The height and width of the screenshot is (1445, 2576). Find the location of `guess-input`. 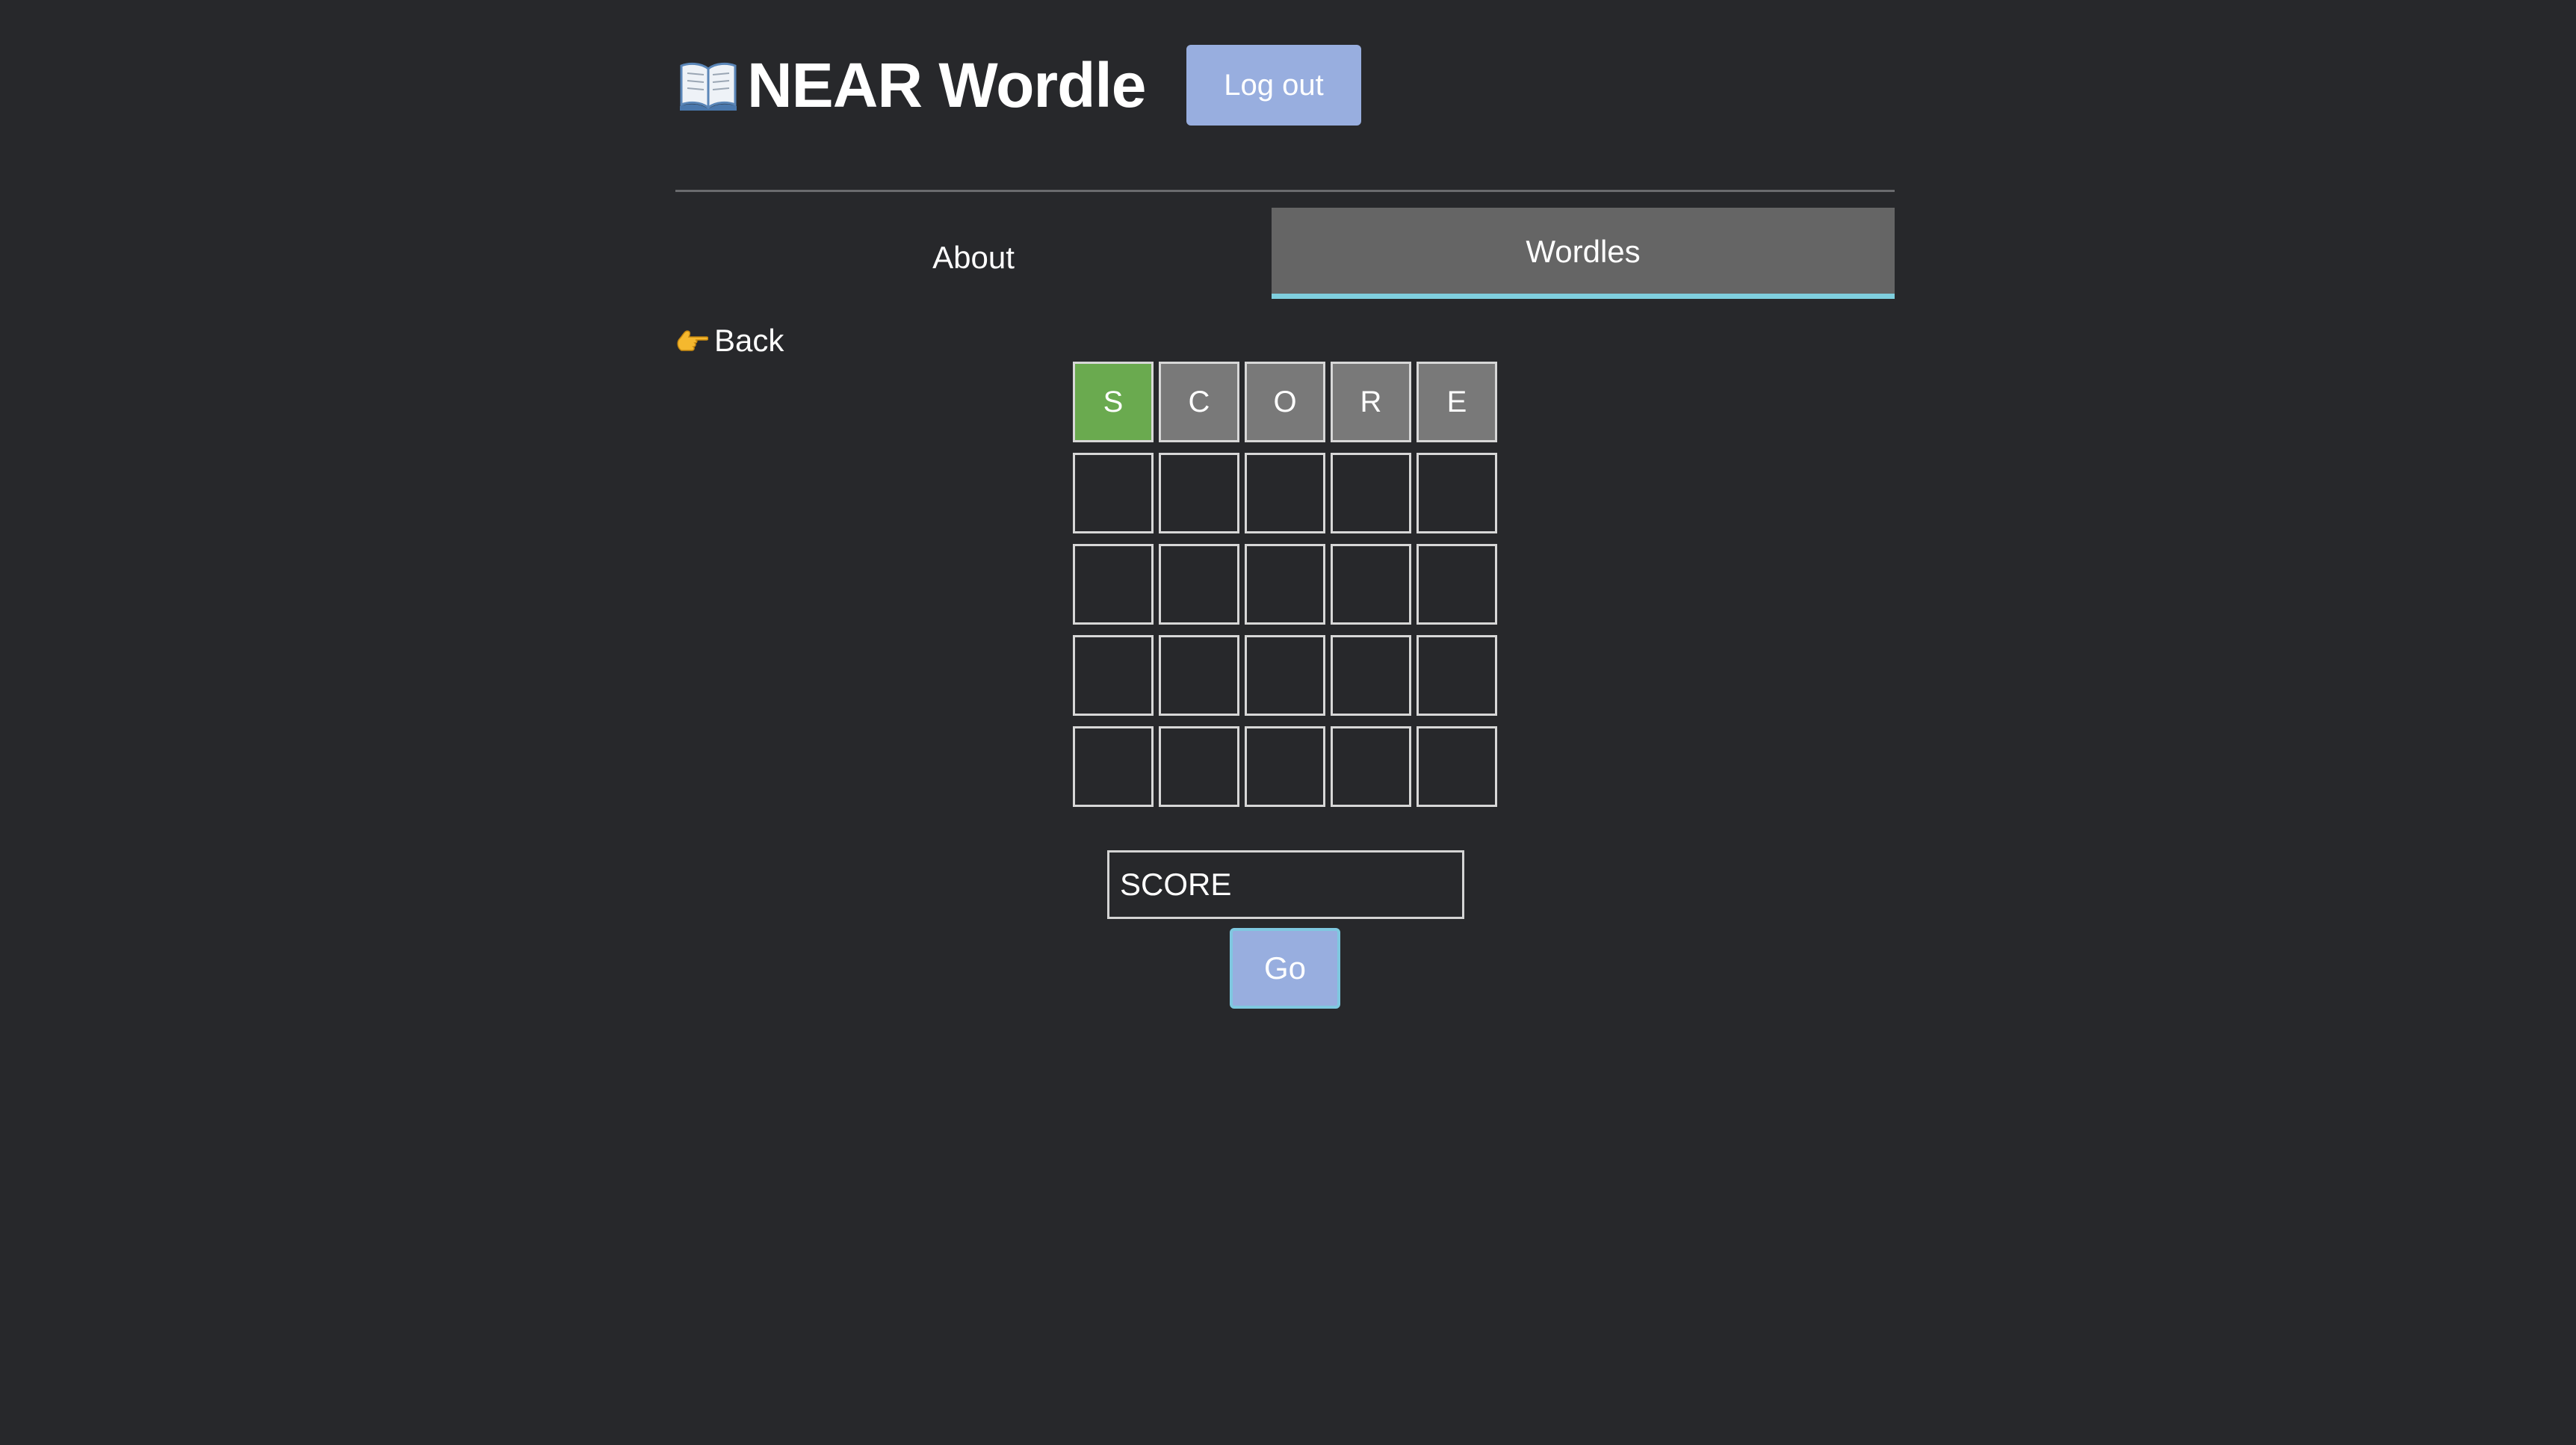

guess-input is located at coordinates (1285, 885).